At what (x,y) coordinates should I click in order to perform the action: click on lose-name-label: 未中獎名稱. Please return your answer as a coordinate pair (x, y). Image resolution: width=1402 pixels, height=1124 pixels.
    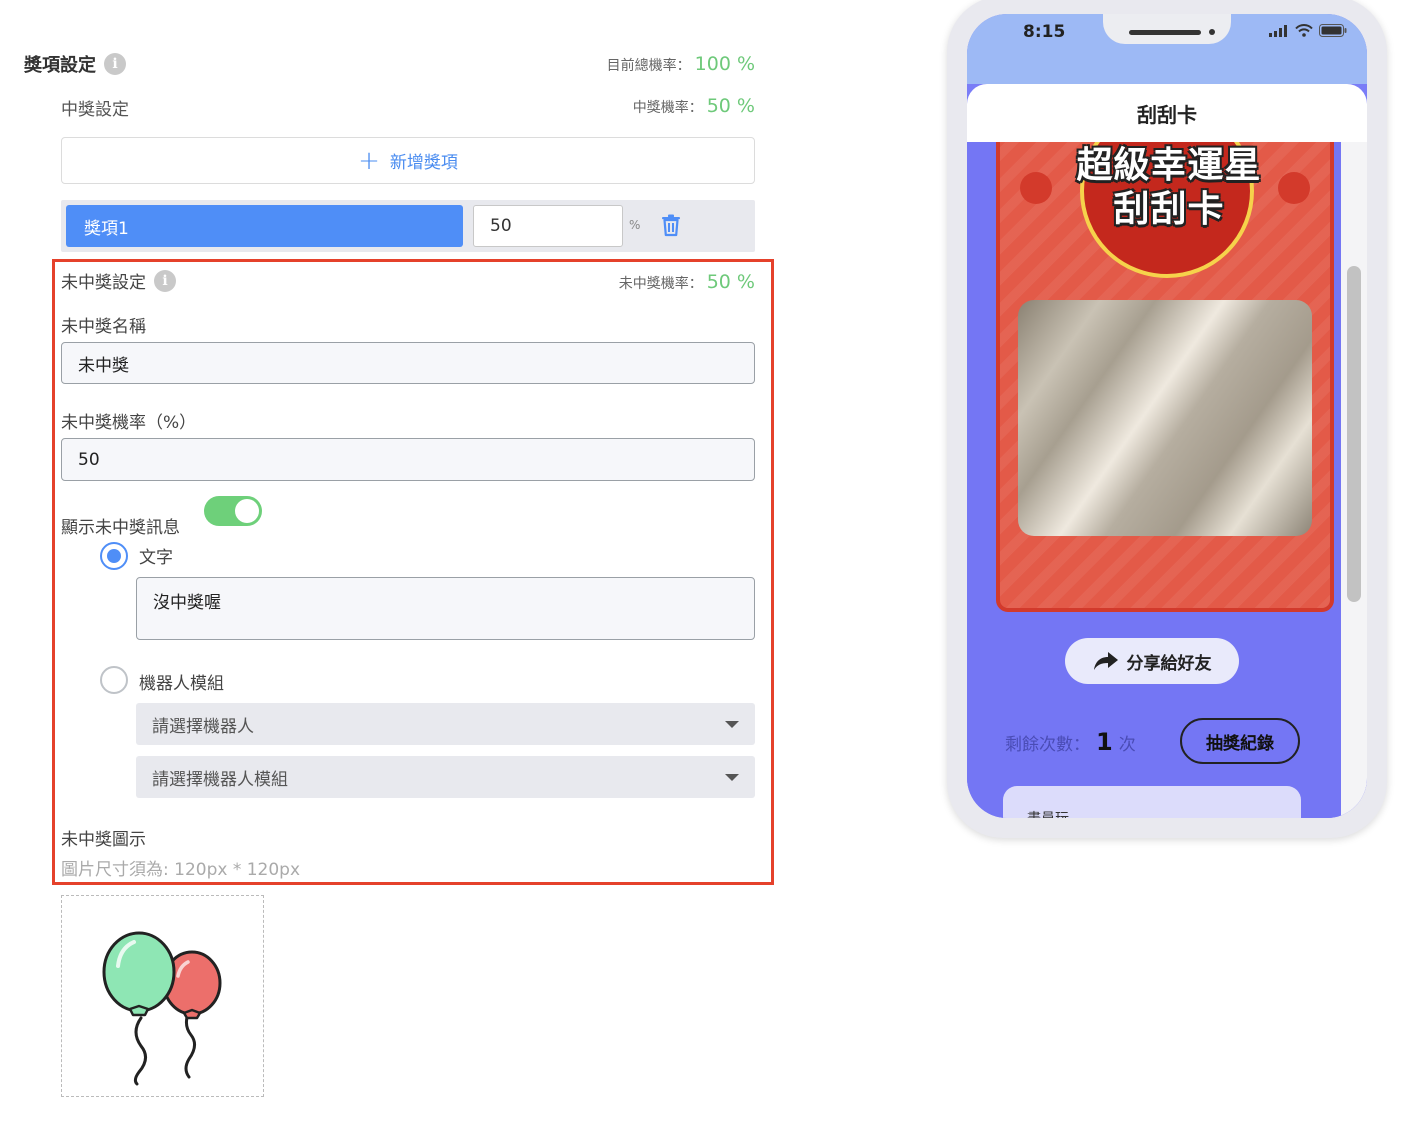
    Looking at the image, I should click on (103, 327).